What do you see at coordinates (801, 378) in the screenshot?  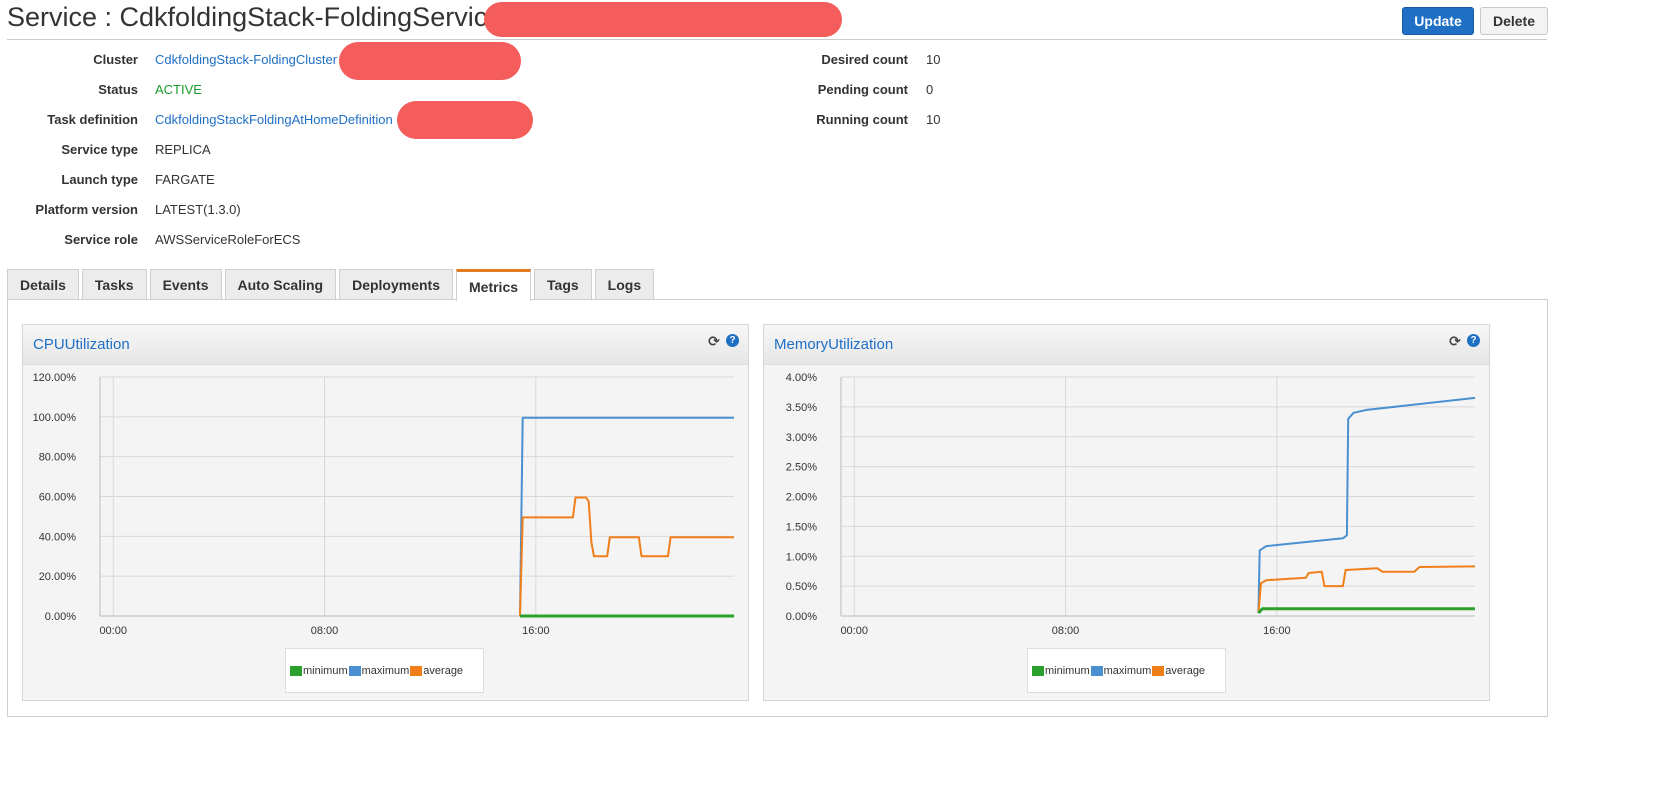 I see `y-tick-label: 4.00%` at bounding box center [801, 378].